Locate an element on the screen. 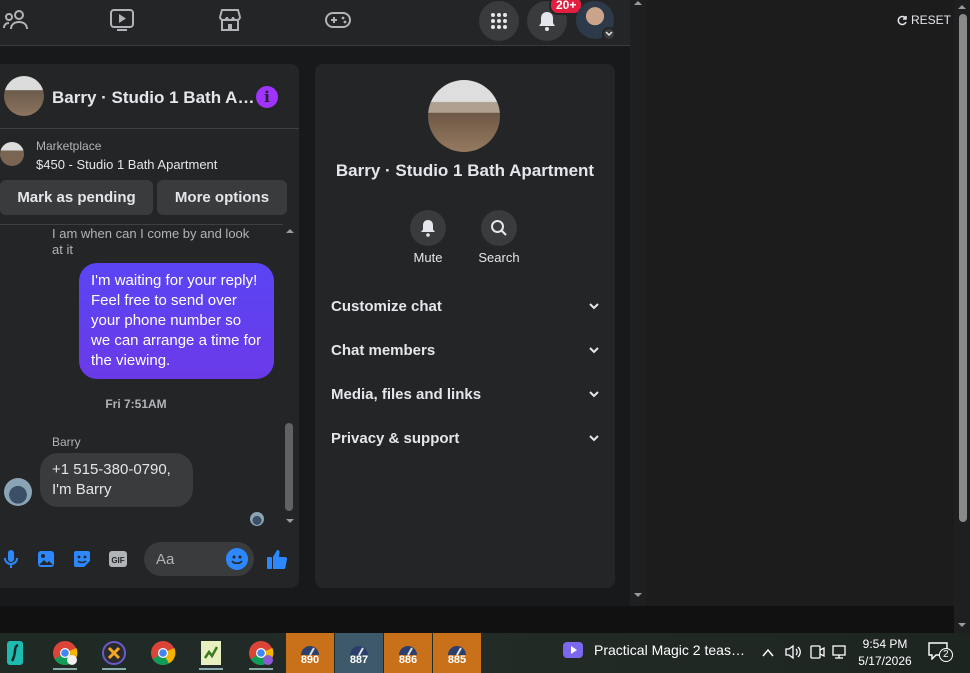 This screenshot has width=970, height=673. clock-time: 9:54 PM is located at coordinates (885, 644).